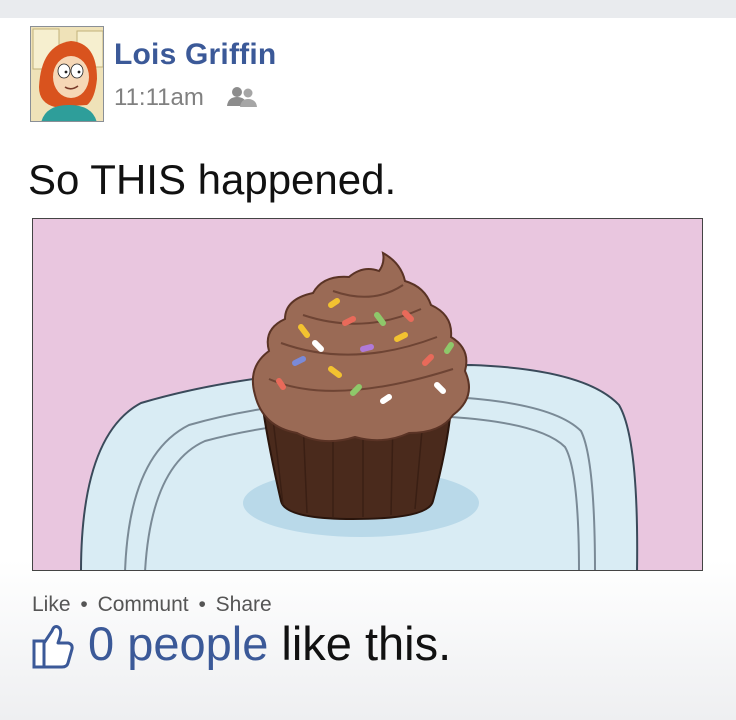 This screenshot has width=736, height=720. What do you see at coordinates (178, 643) in the screenshot?
I see `likes-count-link: 0 people` at bounding box center [178, 643].